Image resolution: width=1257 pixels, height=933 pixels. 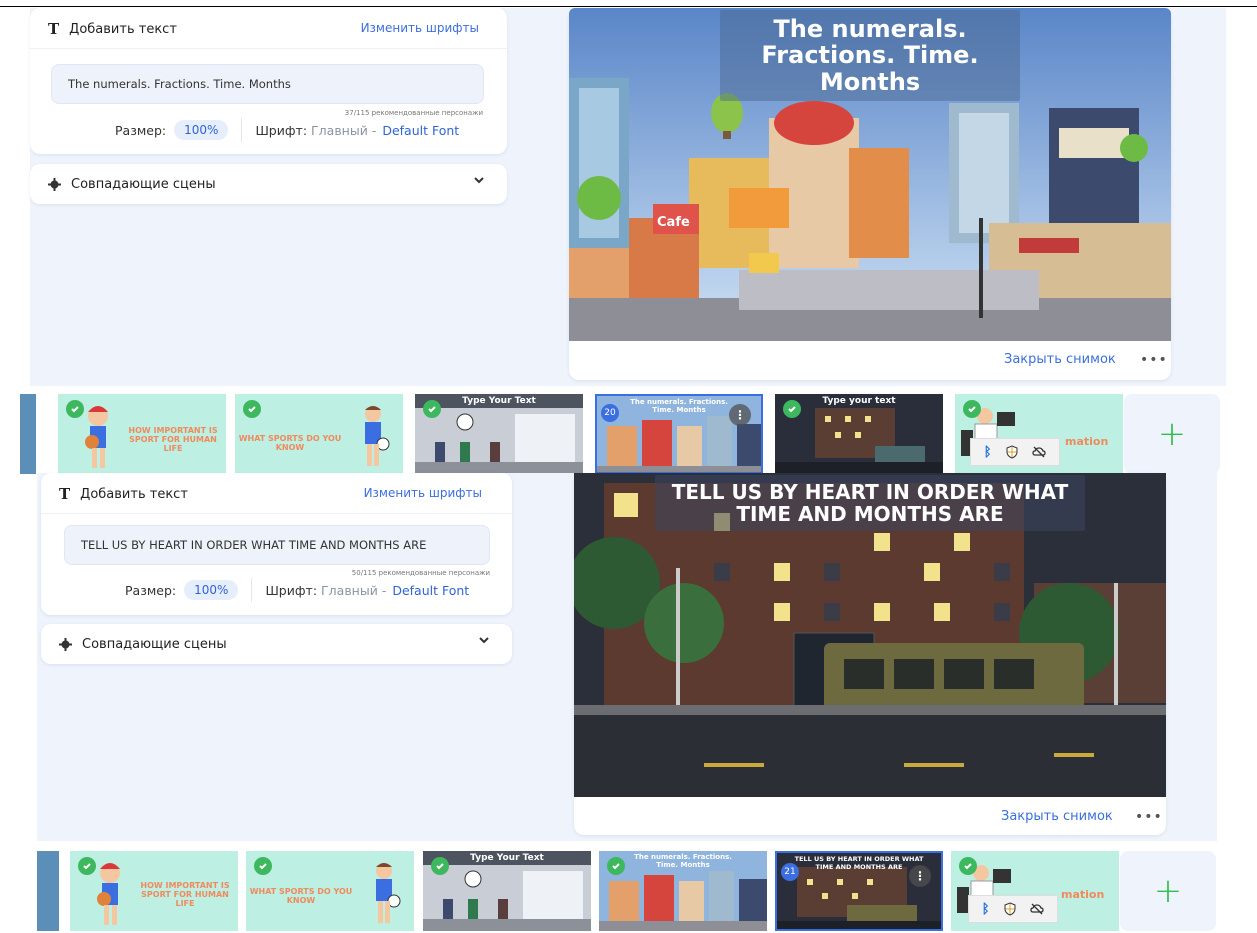 What do you see at coordinates (123, 29) in the screenshot?
I see `add-text-title: Добавить текст` at bounding box center [123, 29].